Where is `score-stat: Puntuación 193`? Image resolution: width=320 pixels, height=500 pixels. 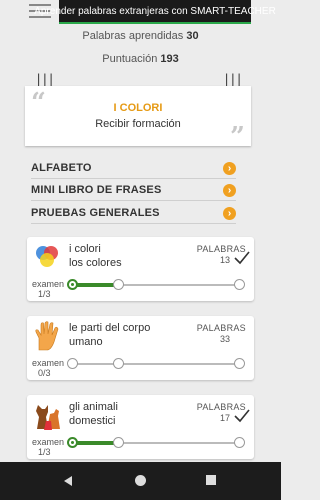
score-stat: Puntuación 193 is located at coordinates (140, 59).